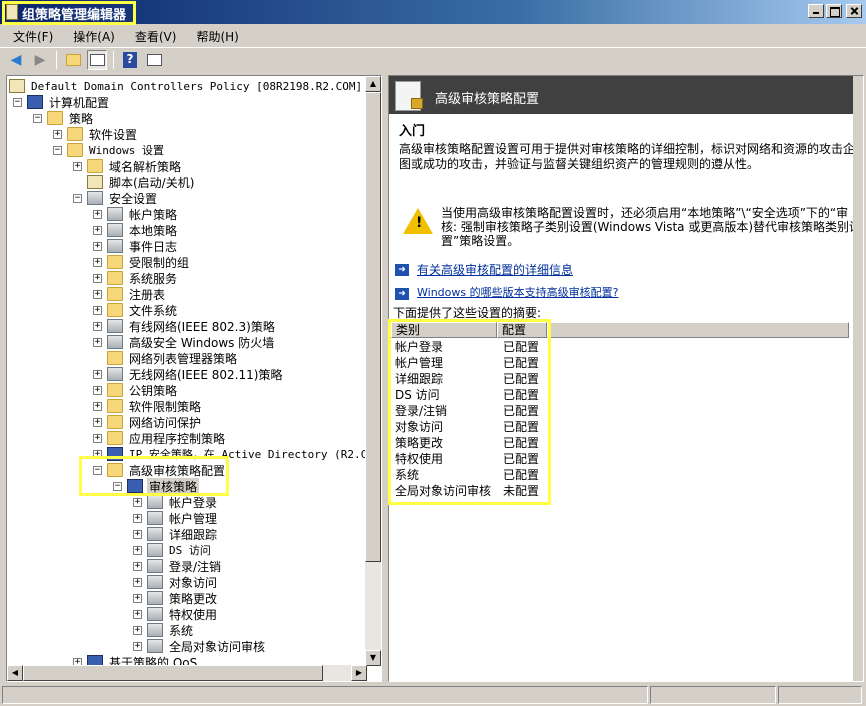 This screenshot has width=866, height=706. What do you see at coordinates (30, 36) in the screenshot?
I see `menu-file: 文件(F)` at bounding box center [30, 36].